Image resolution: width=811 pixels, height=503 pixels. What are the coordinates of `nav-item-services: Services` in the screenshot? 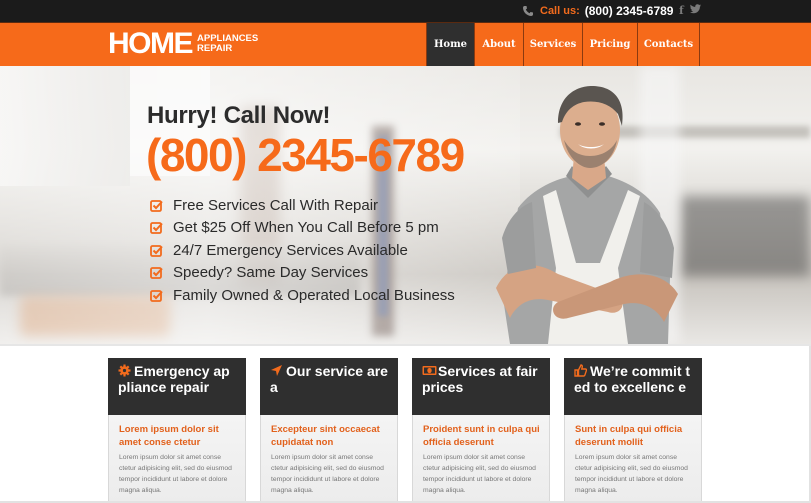 It's located at (553, 44).